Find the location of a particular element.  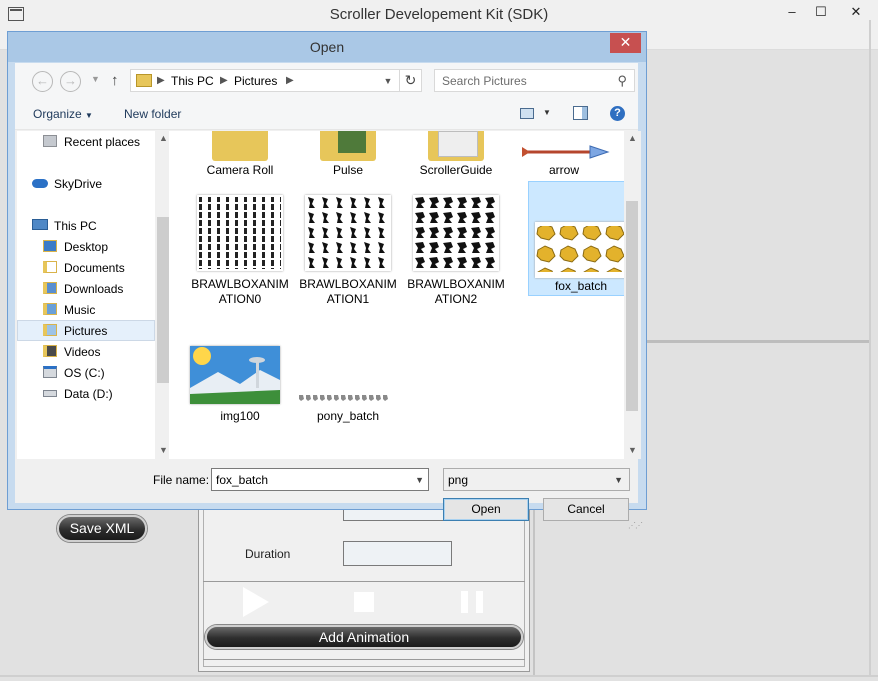

dialog-close-button: ✕ is located at coordinates (625, 43).